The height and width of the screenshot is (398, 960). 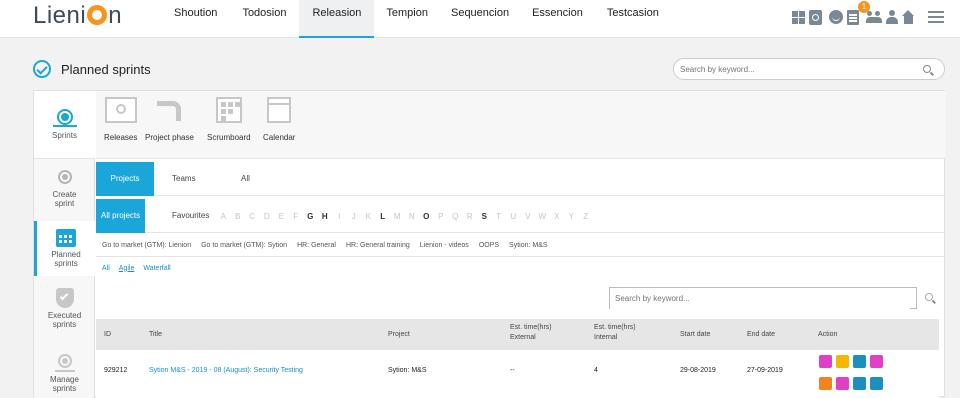 I want to click on letter-filter-t: T, so click(x=499, y=216).